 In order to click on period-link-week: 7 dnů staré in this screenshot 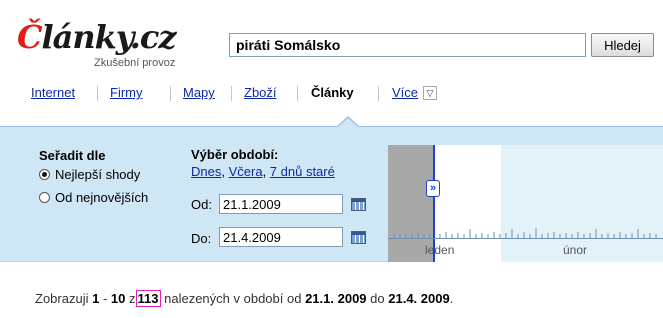, I will do `click(302, 171)`.